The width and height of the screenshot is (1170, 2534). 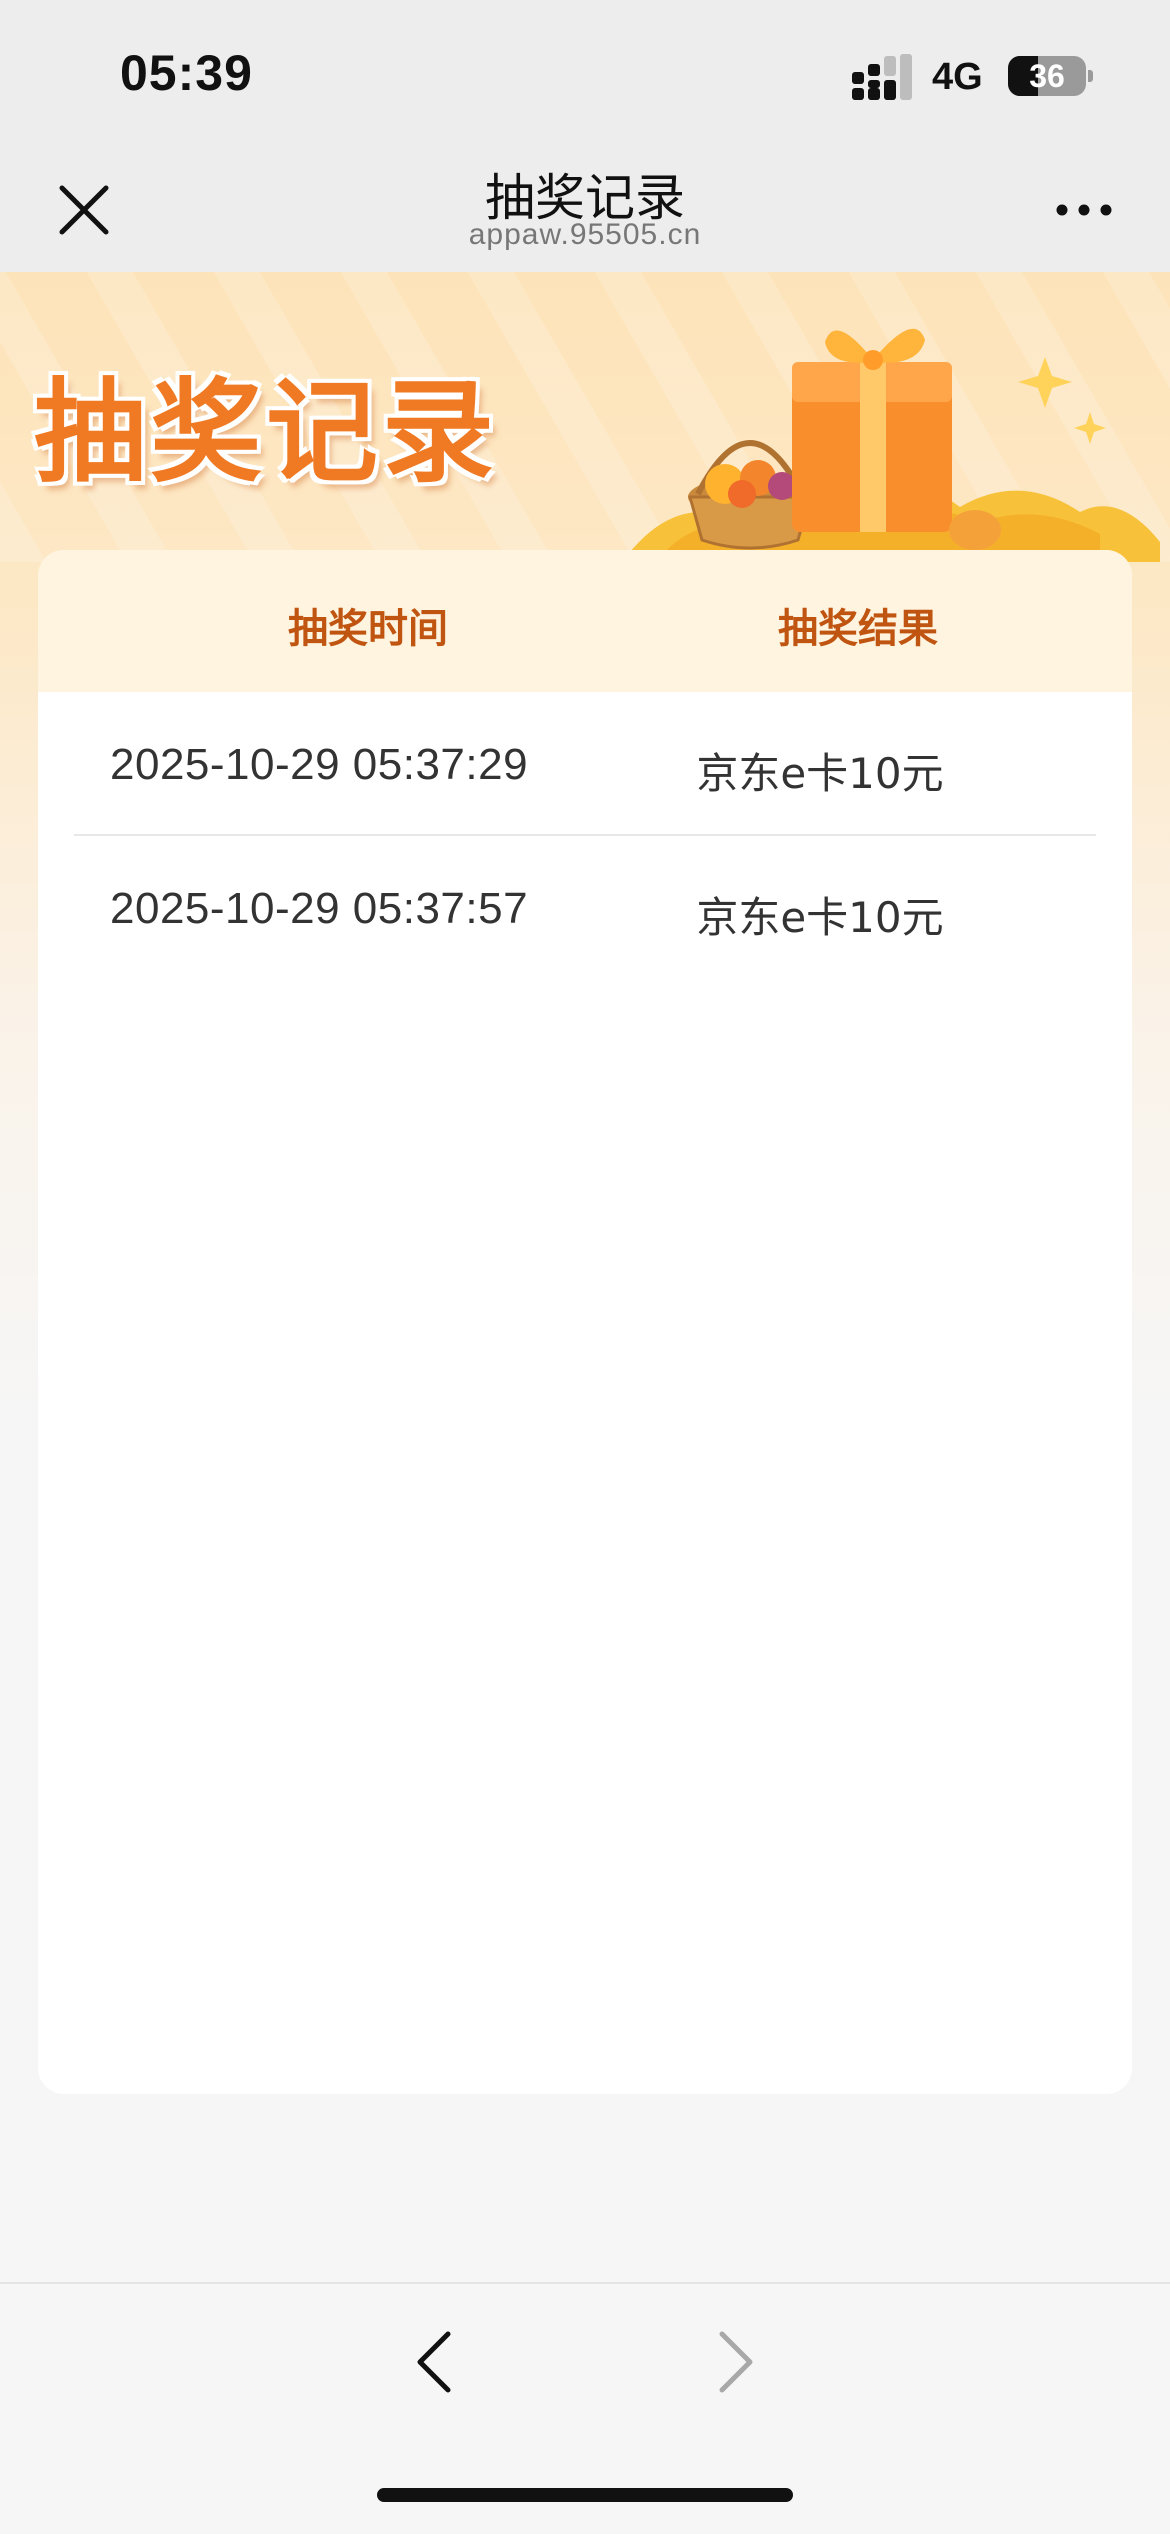 I want to click on network-type: 4G, so click(x=957, y=77).